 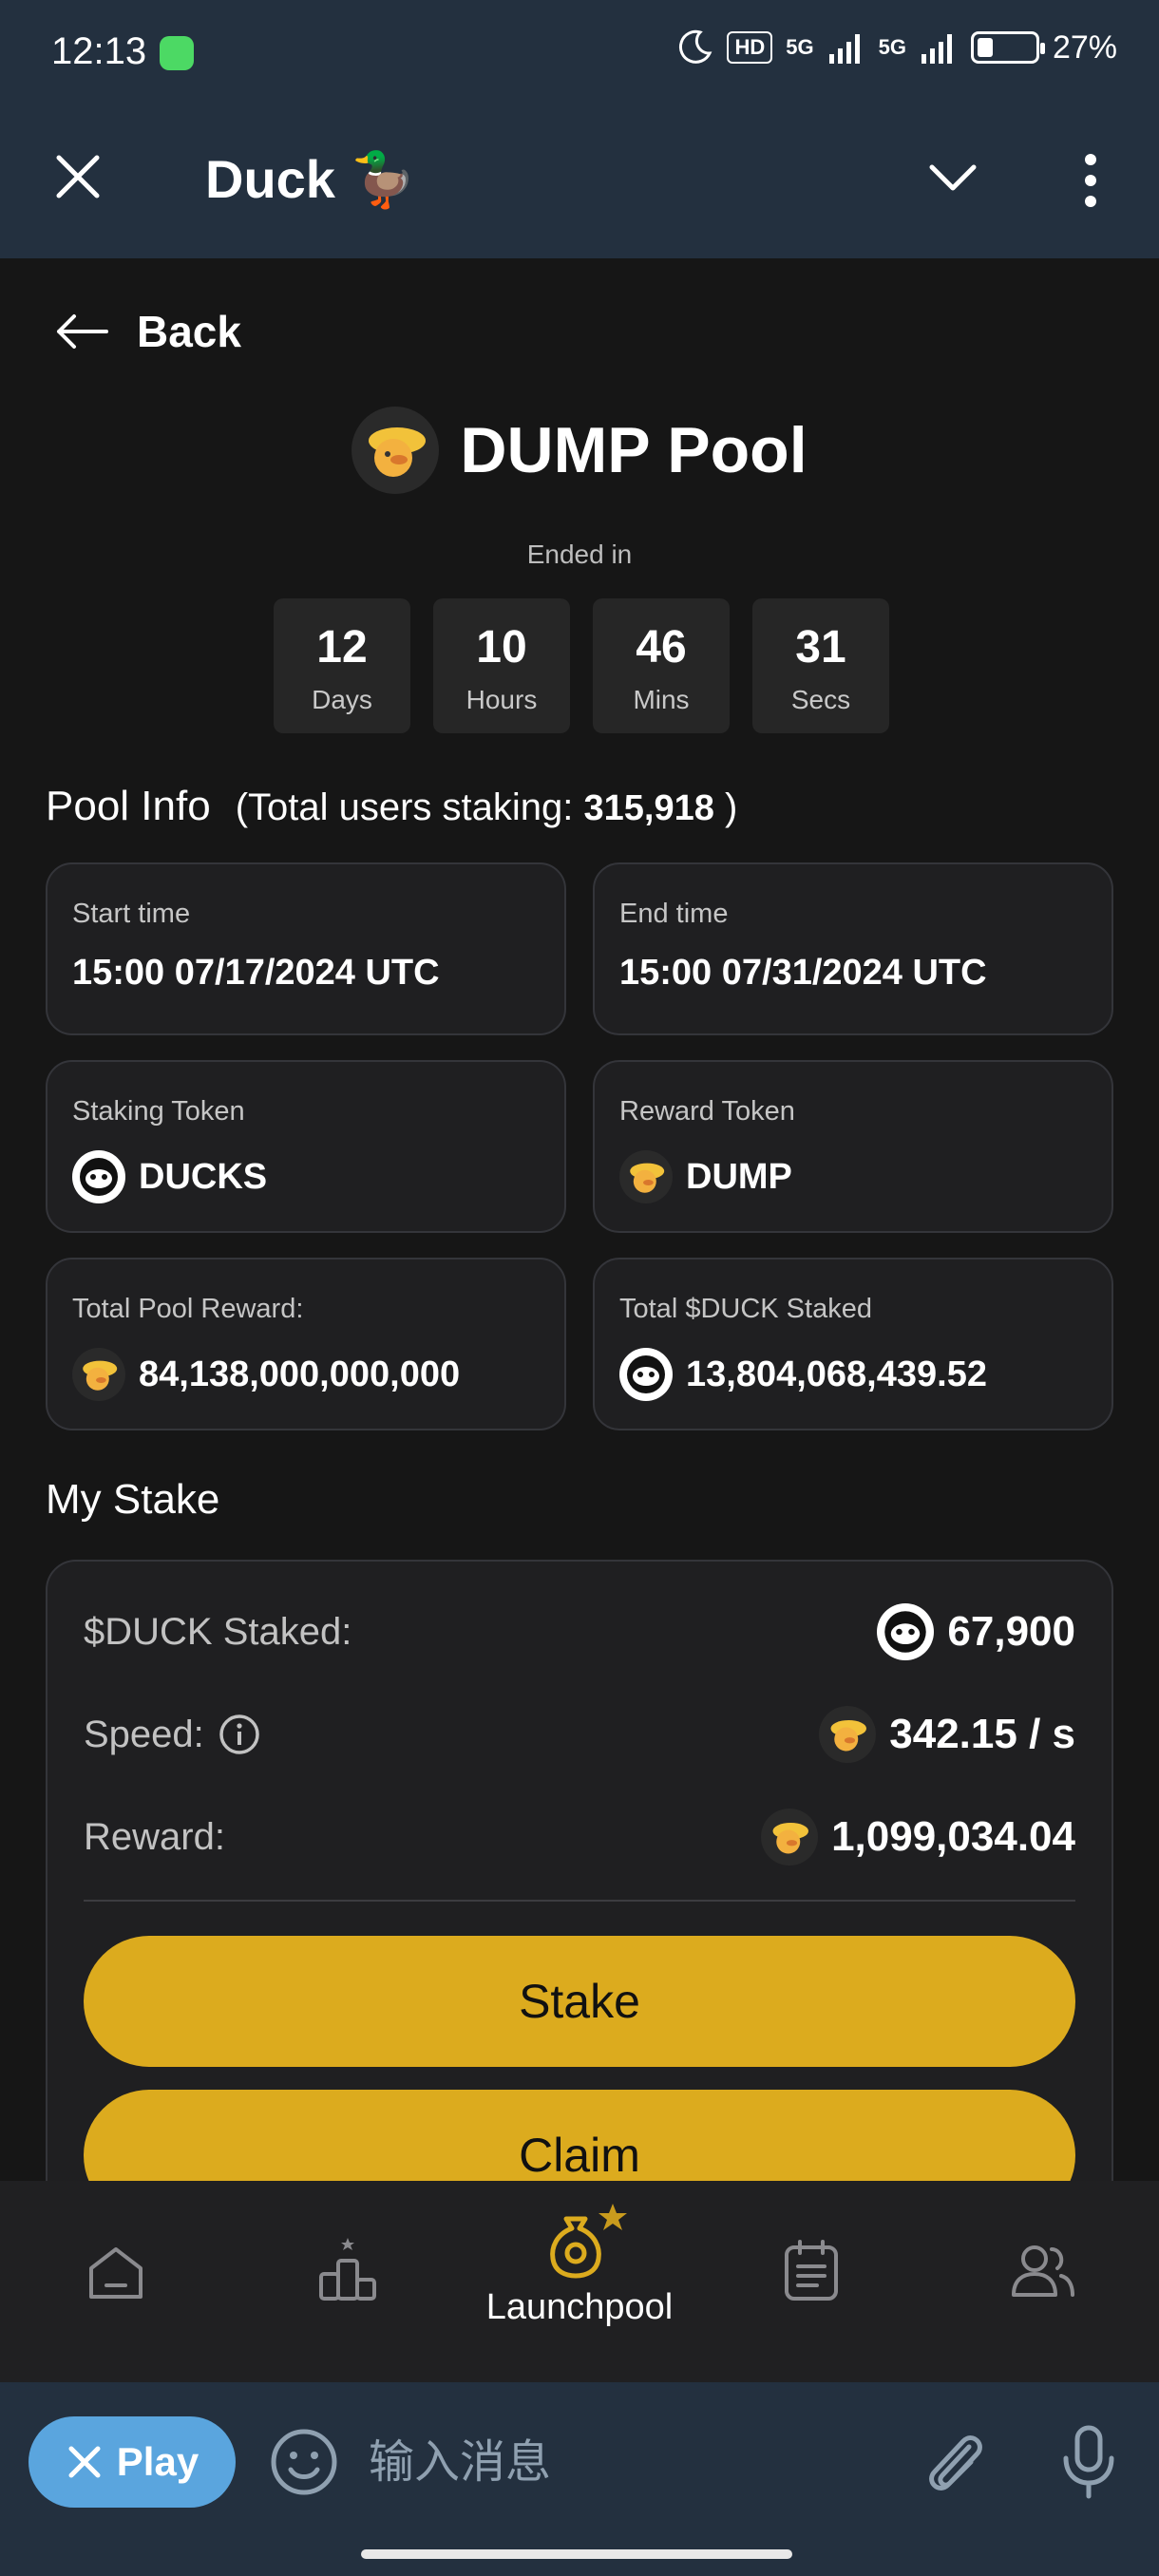 I want to click on duck-staked-value: 67,900, so click(x=976, y=1631).